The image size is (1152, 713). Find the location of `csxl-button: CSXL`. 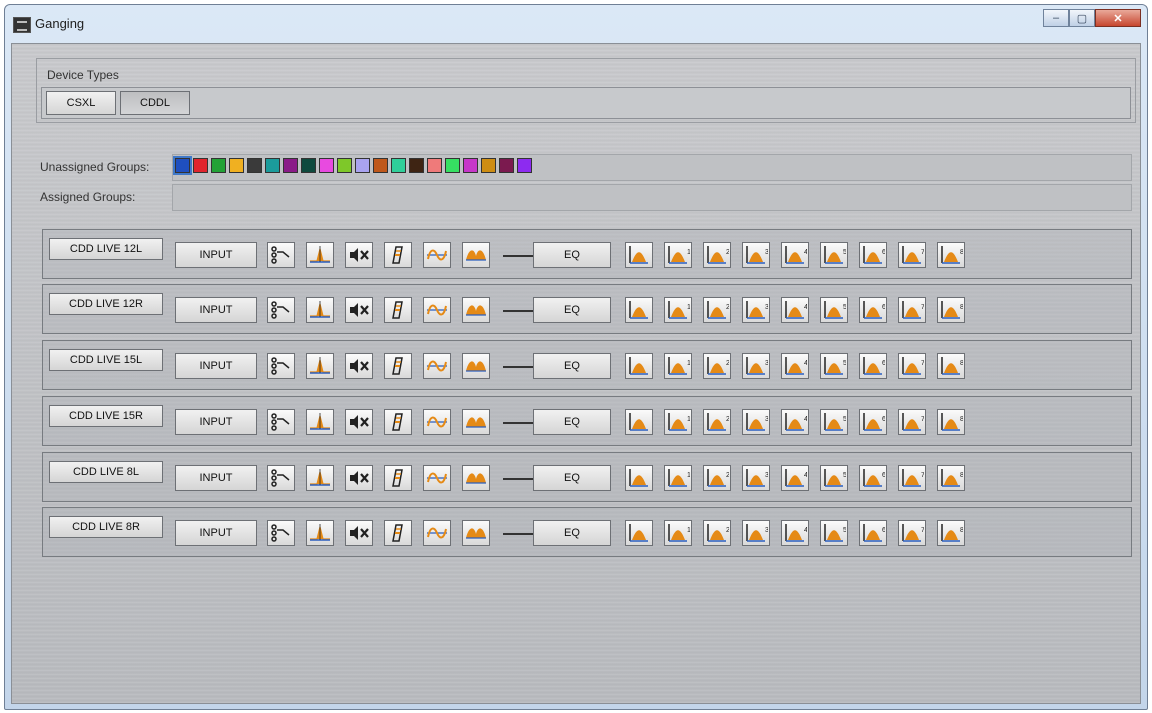

csxl-button: CSXL is located at coordinates (81, 103).